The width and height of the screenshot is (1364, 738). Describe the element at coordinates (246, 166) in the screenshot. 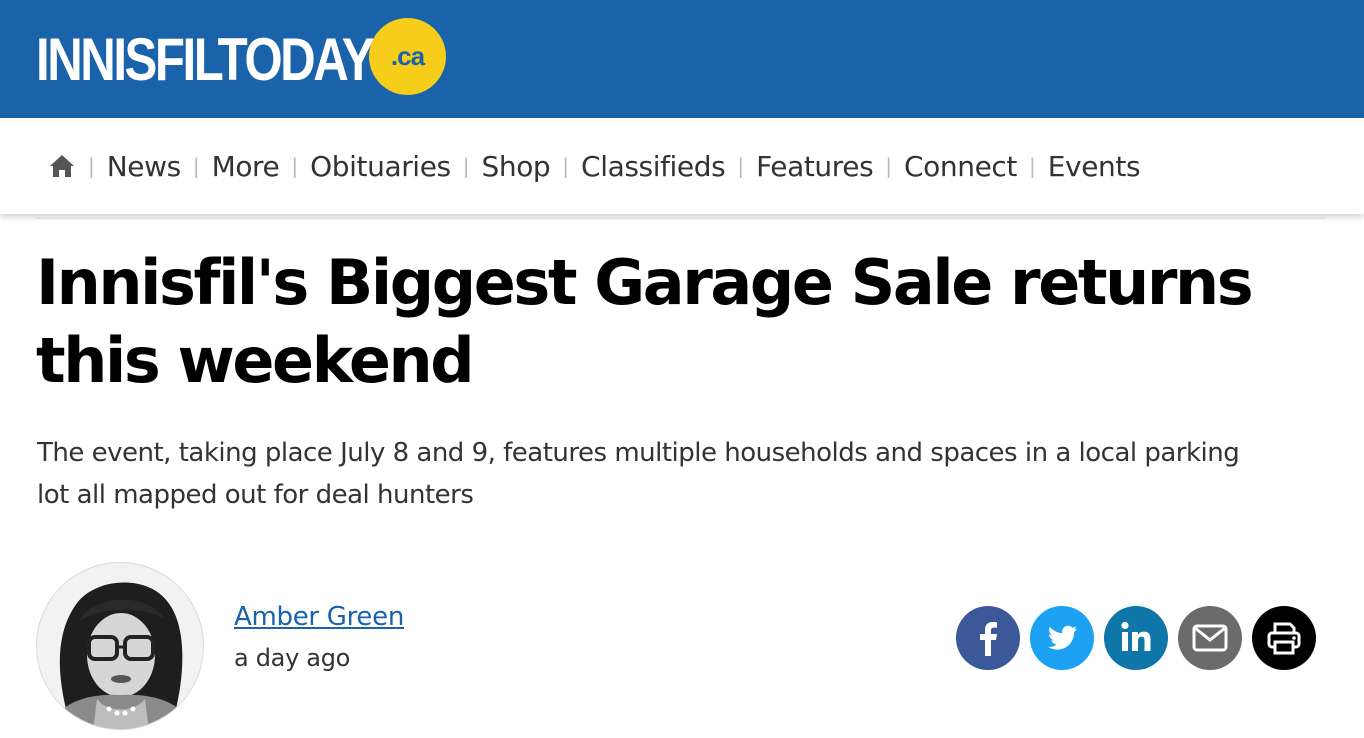

I see `nav-item-more: More` at that location.